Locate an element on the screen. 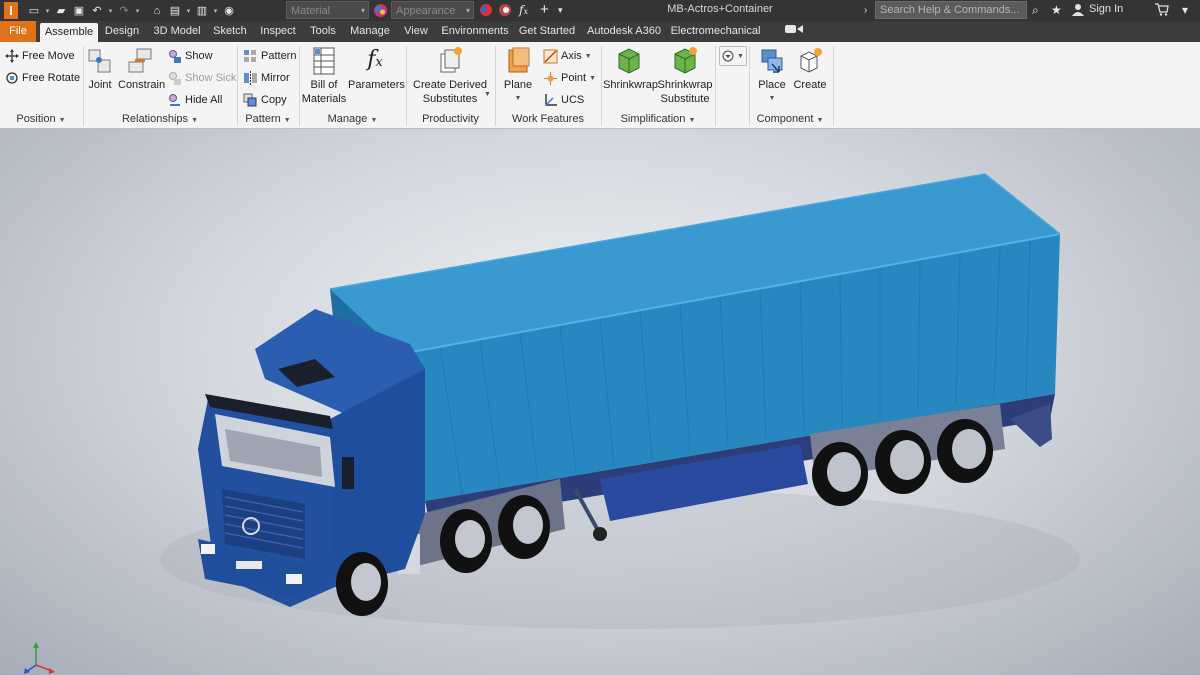  panel-label-component: Component ▼ is located at coordinates (790, 119).